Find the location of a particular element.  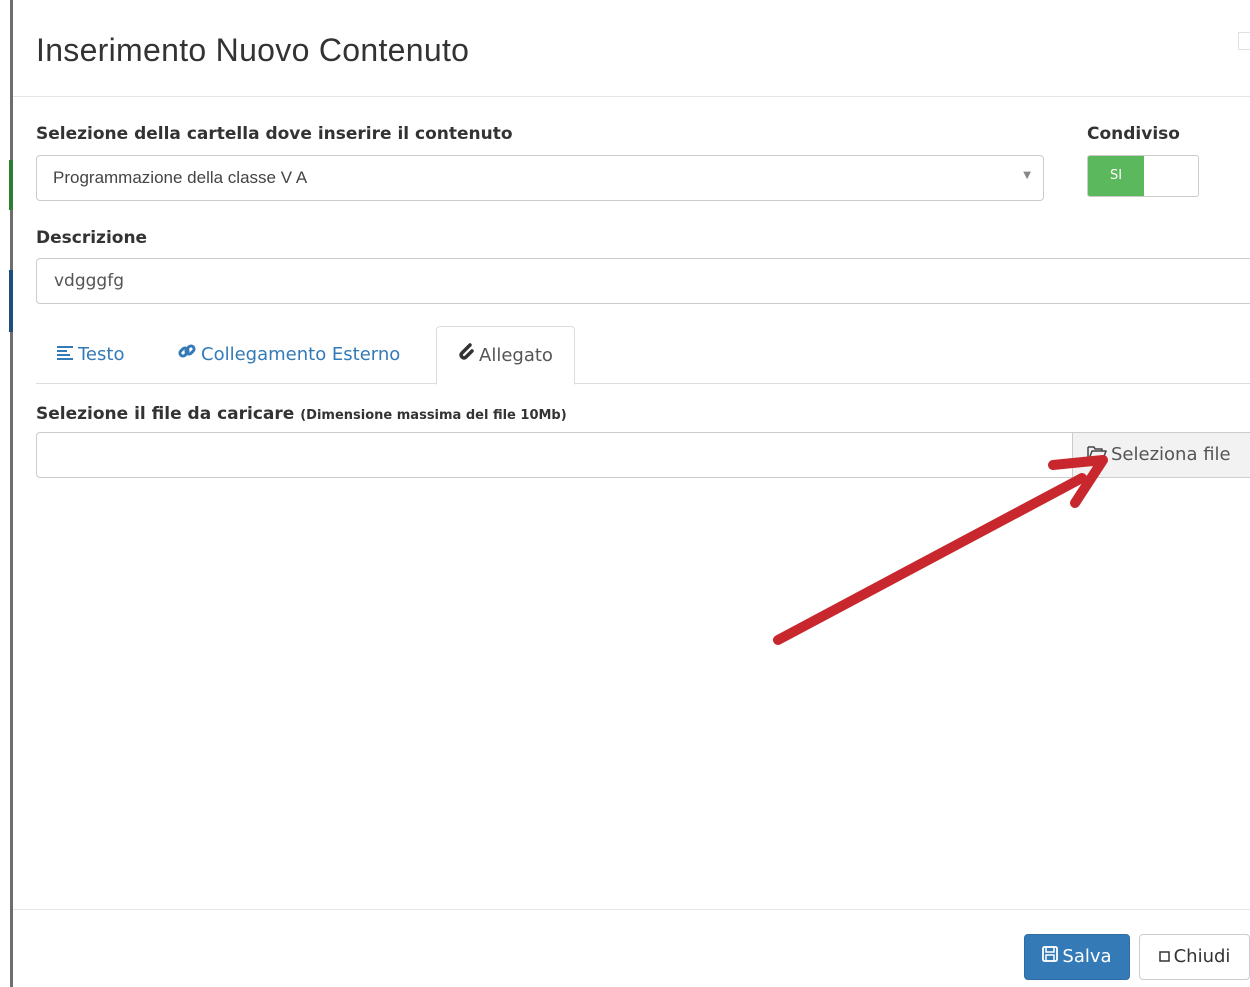

folder-open-icon is located at coordinates (1097, 455).